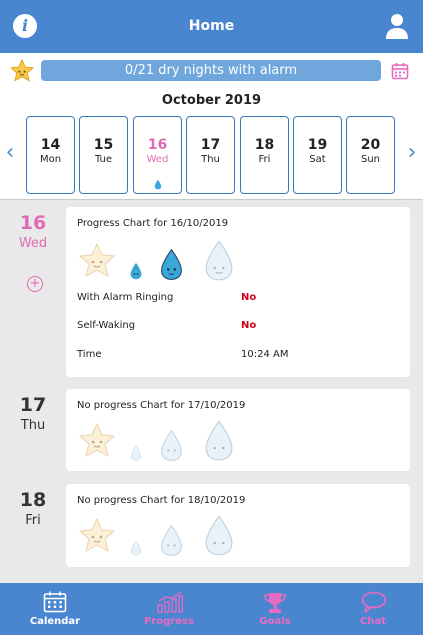 Image resolution: width=423 pixels, height=635 pixels. I want to click on entry-date: 17 Thu, so click(33, 413).